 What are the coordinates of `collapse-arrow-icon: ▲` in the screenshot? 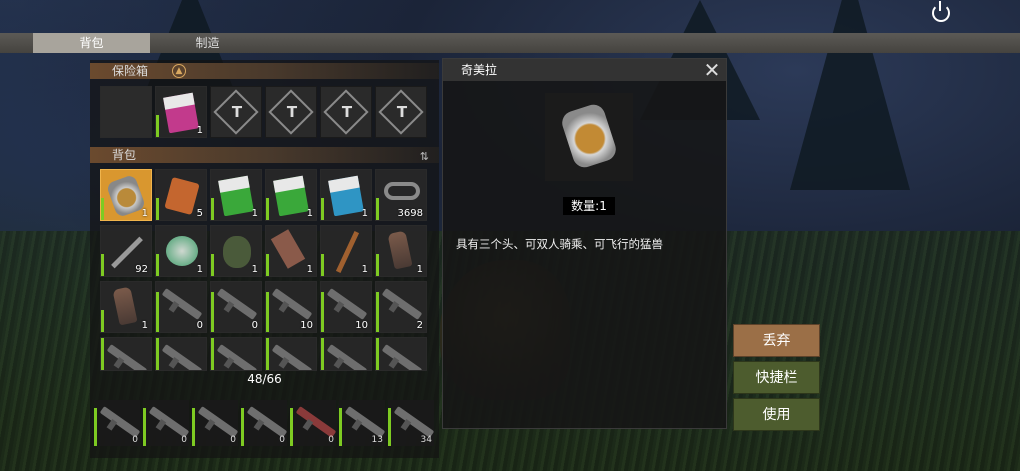 It's located at (179, 71).